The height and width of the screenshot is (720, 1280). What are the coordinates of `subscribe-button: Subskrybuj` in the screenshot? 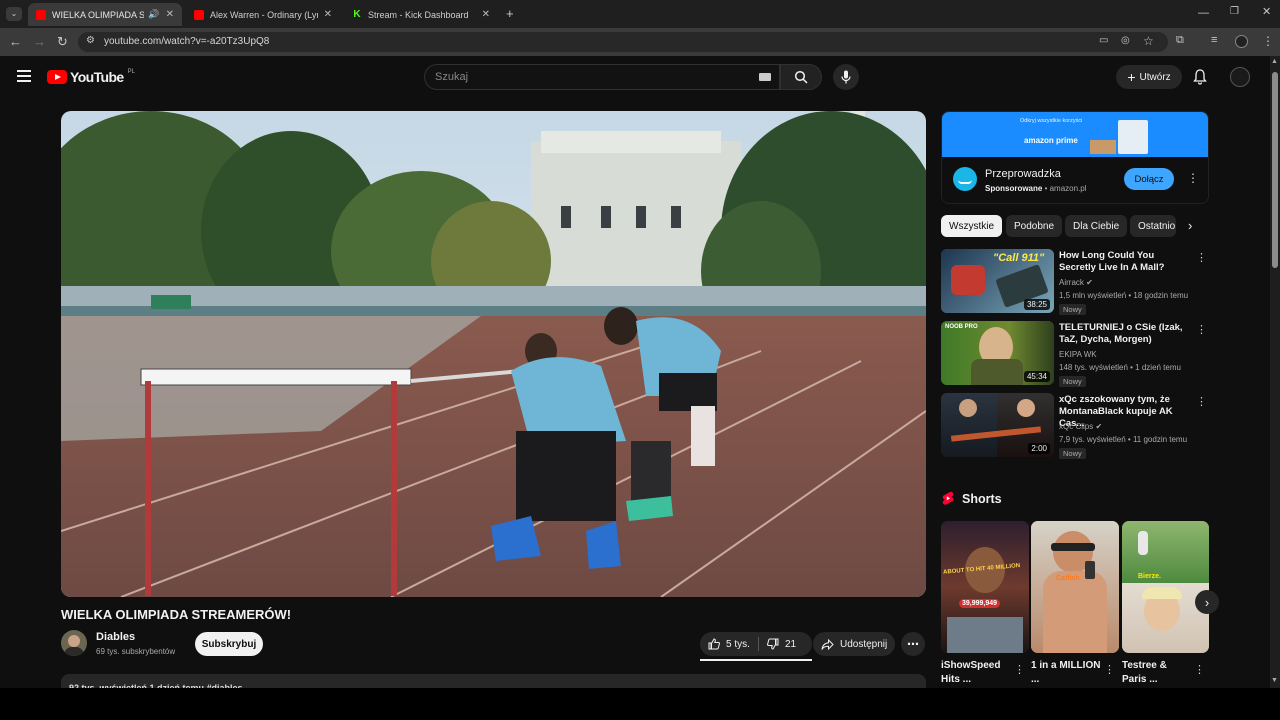 It's located at (229, 644).